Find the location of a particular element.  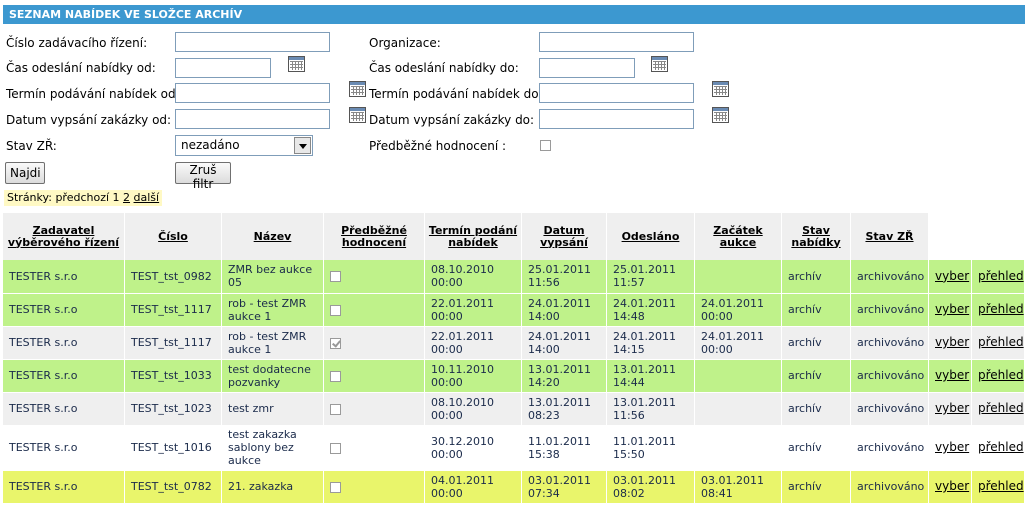

organizace-input is located at coordinates (616, 42).